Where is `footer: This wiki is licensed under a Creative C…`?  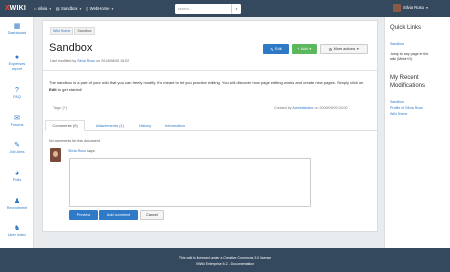
footer: This wiki is licensed under a Creative C… is located at coordinates (225, 260).